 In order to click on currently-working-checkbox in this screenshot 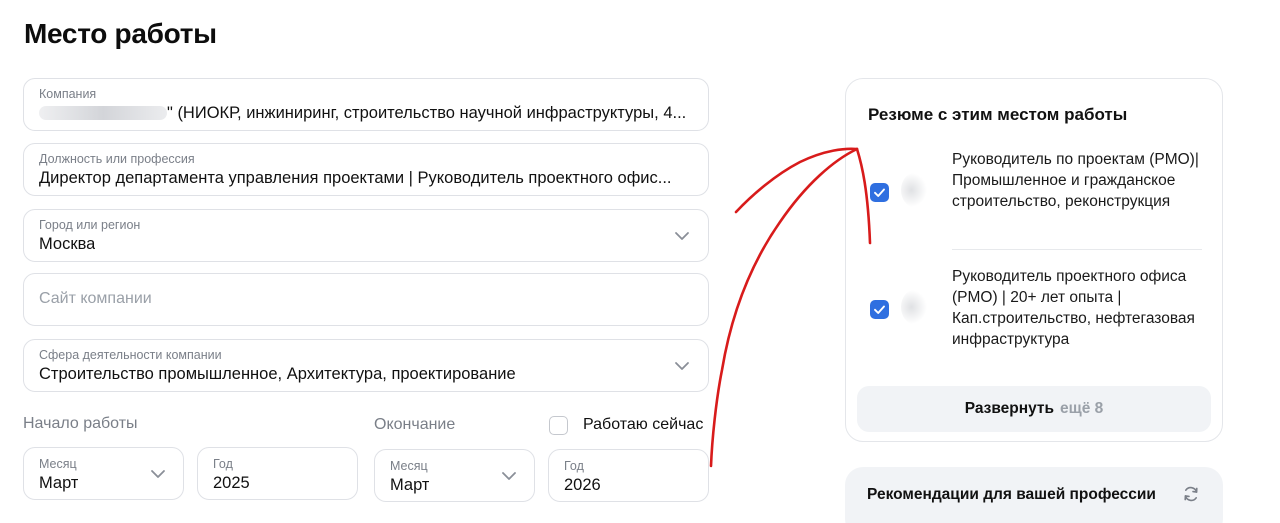, I will do `click(558, 425)`.